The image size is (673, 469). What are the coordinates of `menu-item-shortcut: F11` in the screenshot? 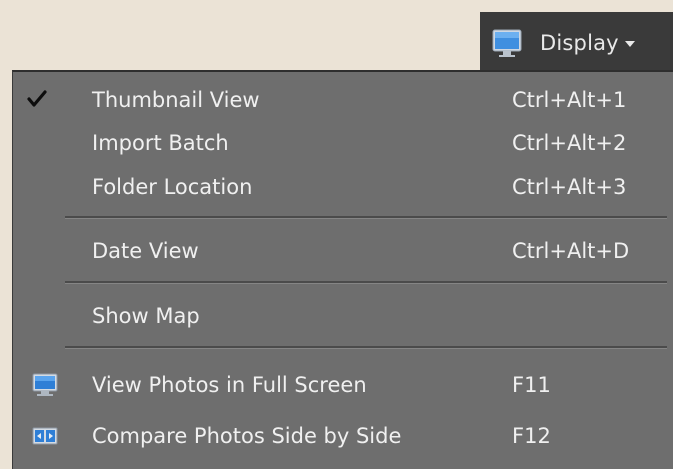 It's located at (531, 385).